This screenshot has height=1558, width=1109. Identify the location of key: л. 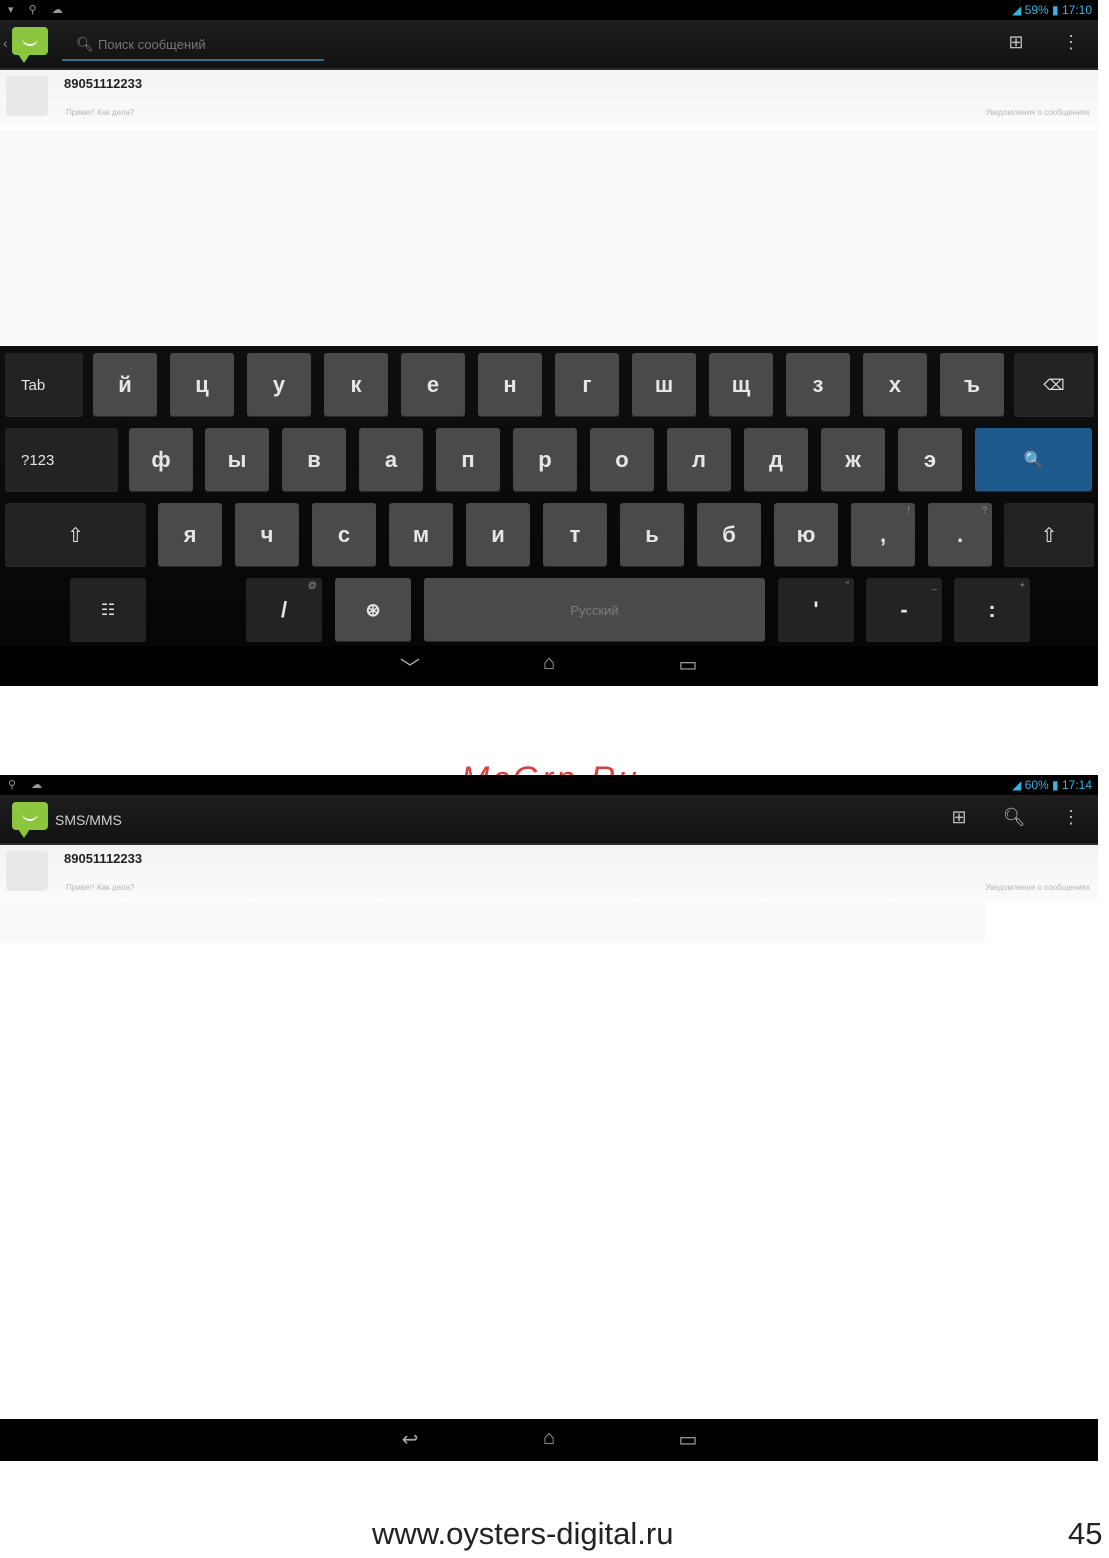
(699, 460).